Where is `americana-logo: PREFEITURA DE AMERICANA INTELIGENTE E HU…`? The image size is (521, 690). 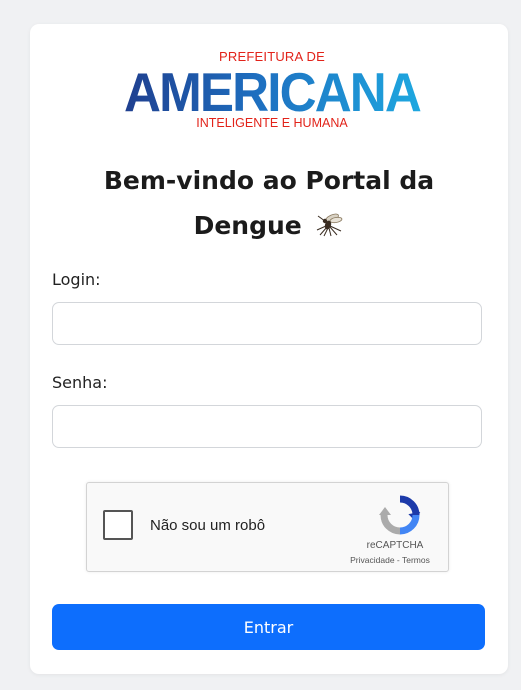 americana-logo: PREFEITURA DE AMERICANA INTELIGENTE E HU… is located at coordinates (272, 90).